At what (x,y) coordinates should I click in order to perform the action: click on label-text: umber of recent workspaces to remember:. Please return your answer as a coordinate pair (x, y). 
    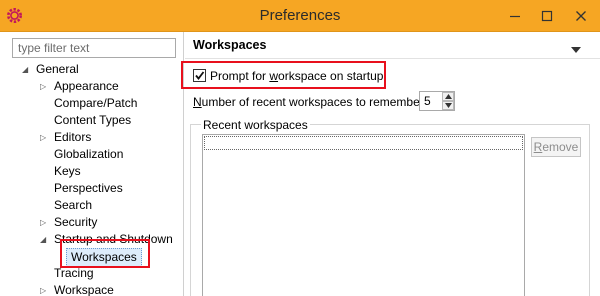
    Looking at the image, I should click on (314, 102).